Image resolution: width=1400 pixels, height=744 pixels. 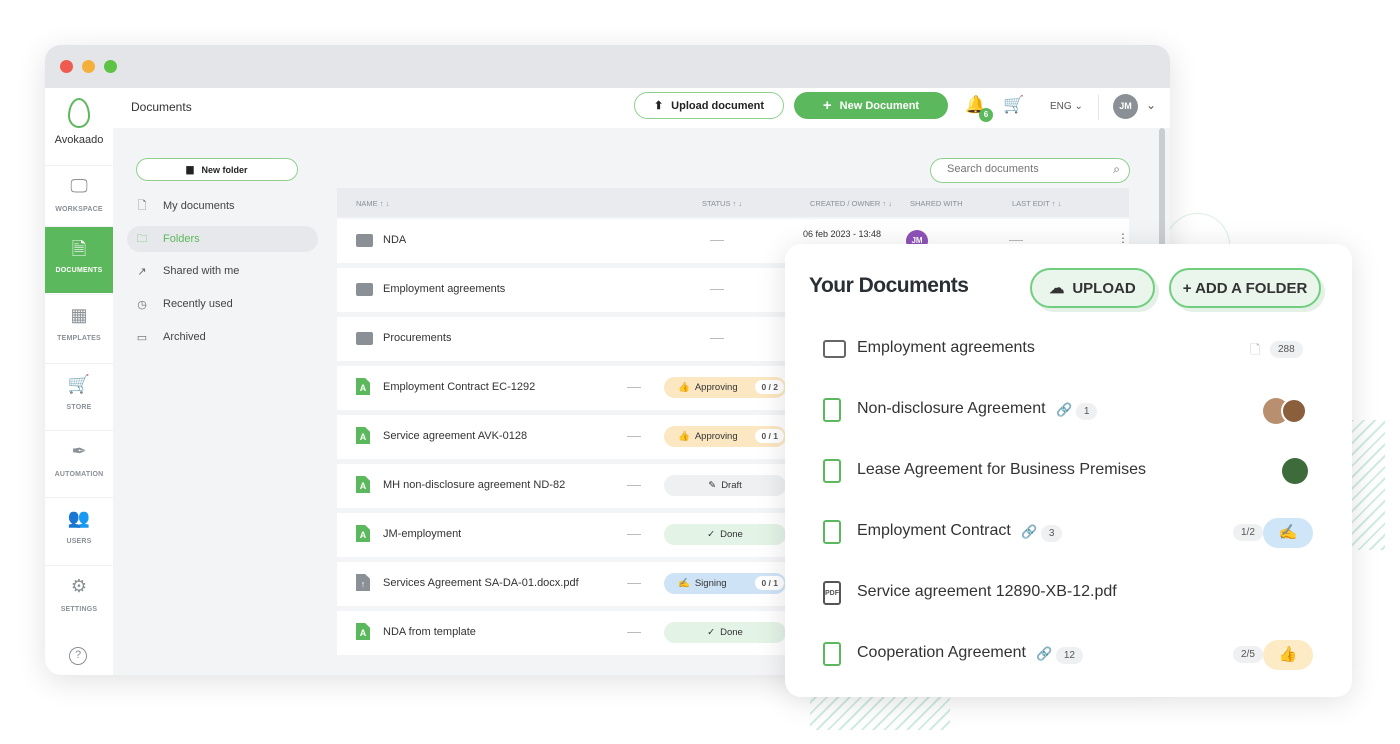 What do you see at coordinates (217, 169) in the screenshot?
I see `new-folder-button: ▆ New folder` at bounding box center [217, 169].